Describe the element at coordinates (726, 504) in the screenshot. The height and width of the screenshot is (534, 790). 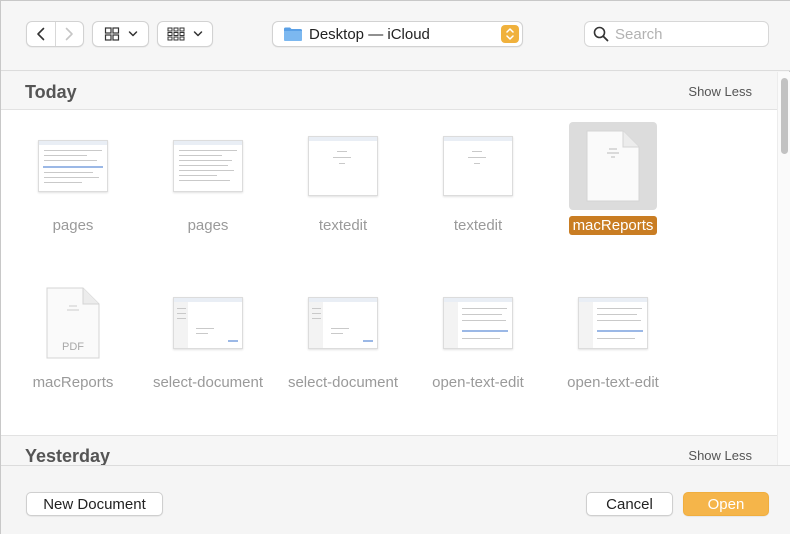
I see `open-button: Open` at that location.